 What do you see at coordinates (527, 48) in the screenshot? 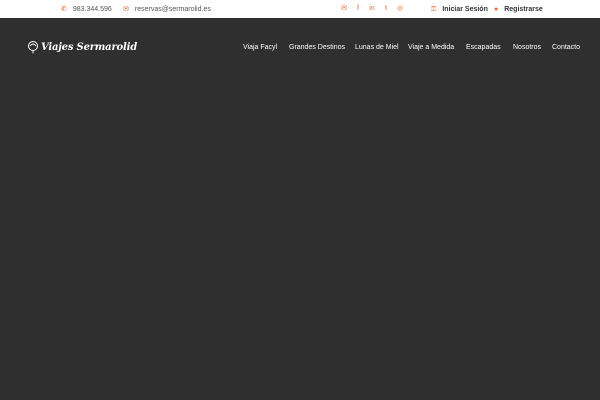
I see `nav-item-nosotros: Nosotros` at bounding box center [527, 48].